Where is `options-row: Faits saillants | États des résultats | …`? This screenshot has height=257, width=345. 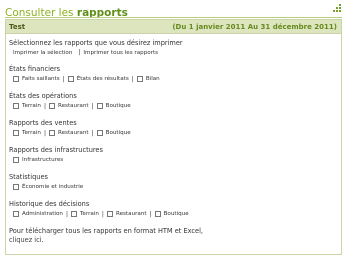
options-row: Faits saillants | États des résultats | … is located at coordinates (175, 79).